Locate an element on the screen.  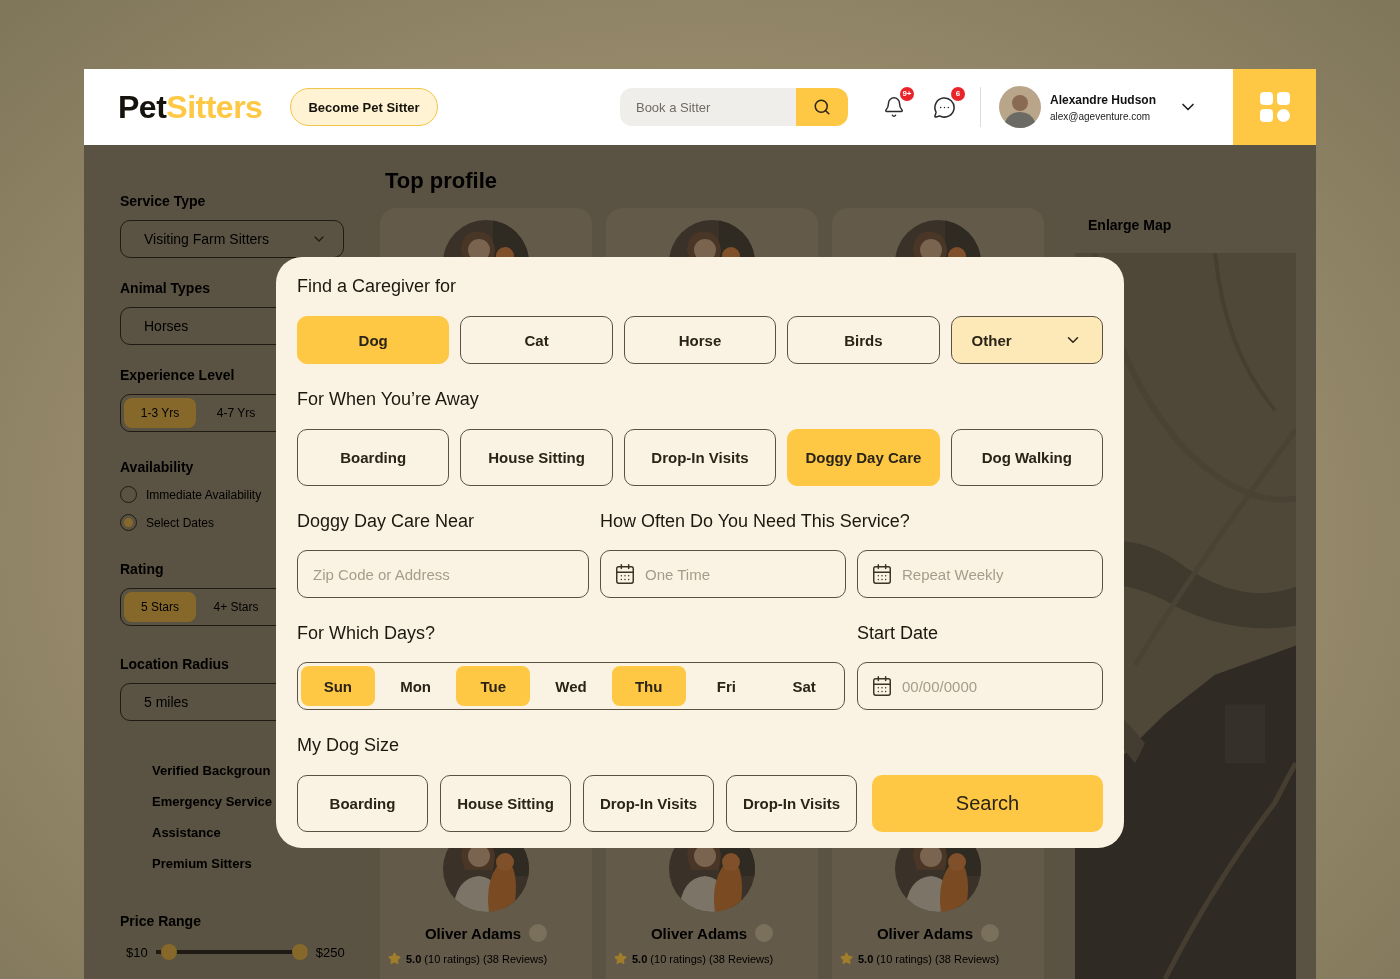
section-heading: My Dog Size is located at coordinates (349, 745).